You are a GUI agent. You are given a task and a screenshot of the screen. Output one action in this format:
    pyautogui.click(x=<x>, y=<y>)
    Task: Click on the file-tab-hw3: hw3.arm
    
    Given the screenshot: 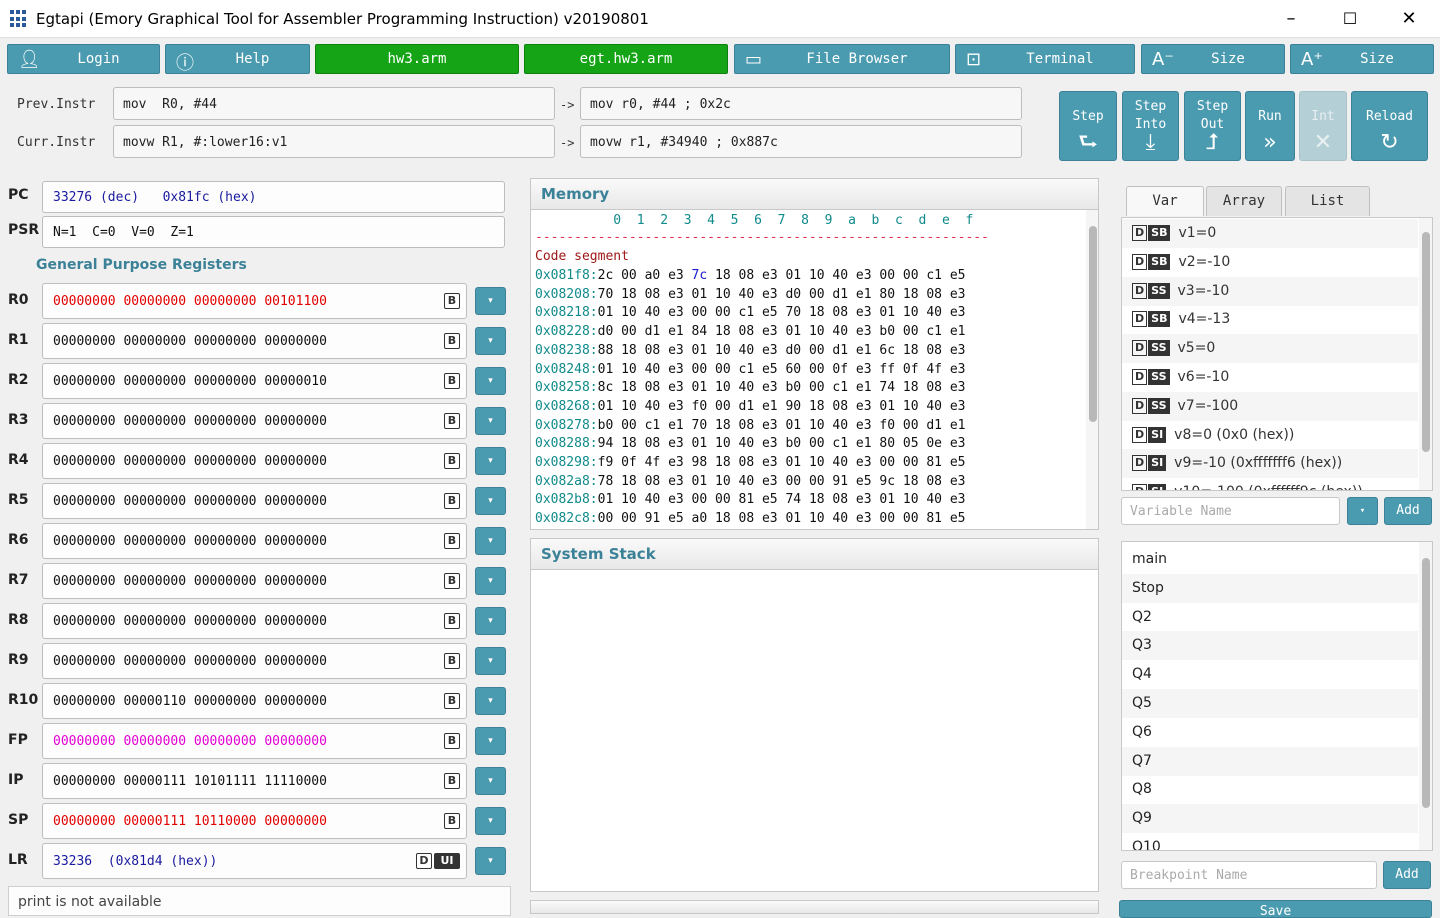 What is the action you would take?
    pyautogui.click(x=417, y=59)
    